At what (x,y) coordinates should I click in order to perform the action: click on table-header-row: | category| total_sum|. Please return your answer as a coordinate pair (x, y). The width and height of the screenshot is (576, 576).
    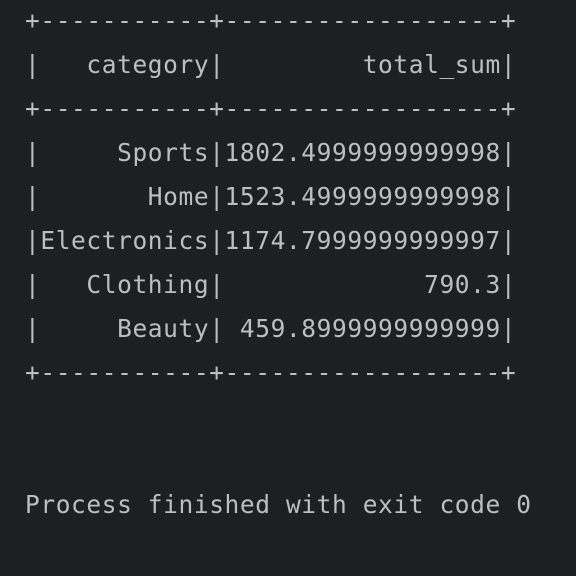
    Looking at the image, I should click on (271, 64).